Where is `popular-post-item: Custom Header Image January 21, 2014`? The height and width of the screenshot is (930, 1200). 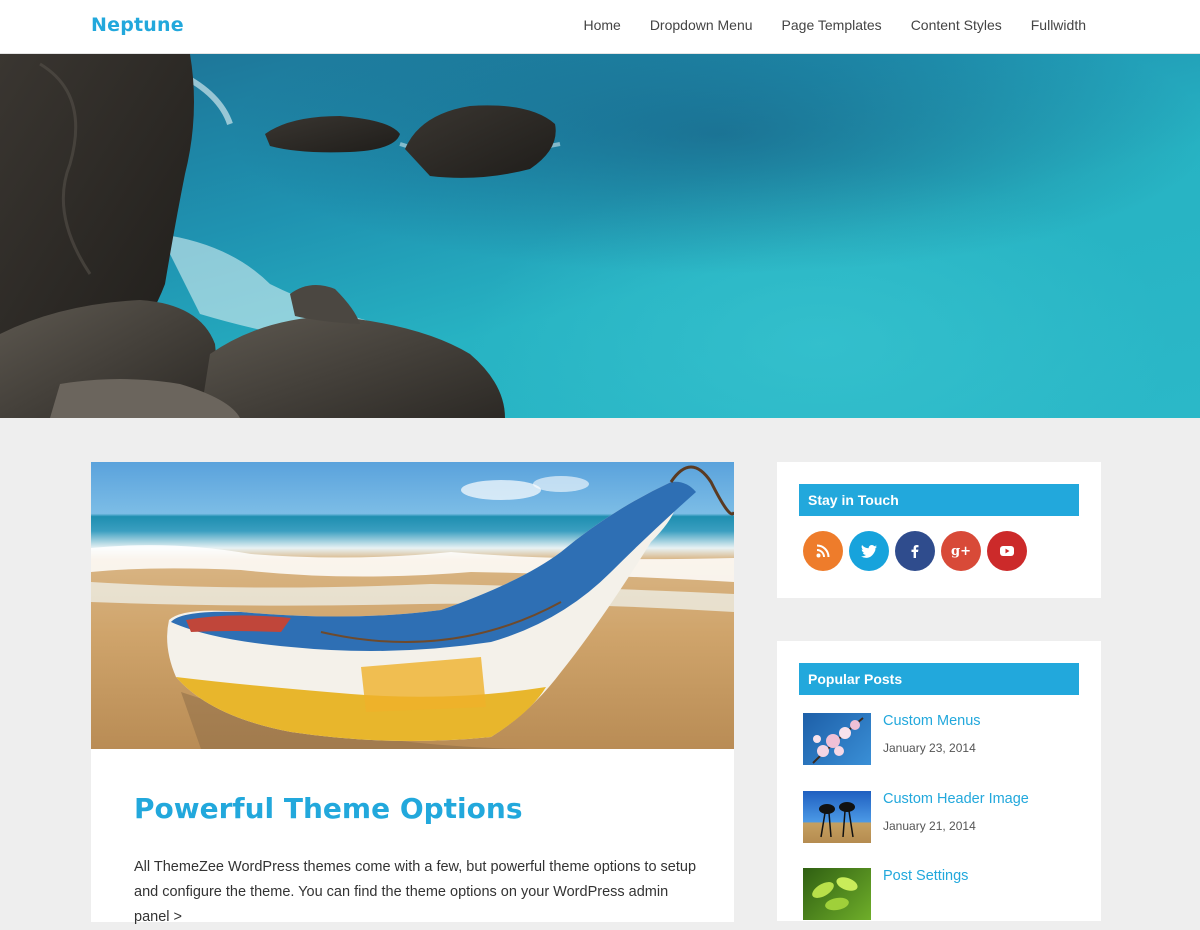
popular-post-item: Custom Header Image January 21, 2014 is located at coordinates (938, 817).